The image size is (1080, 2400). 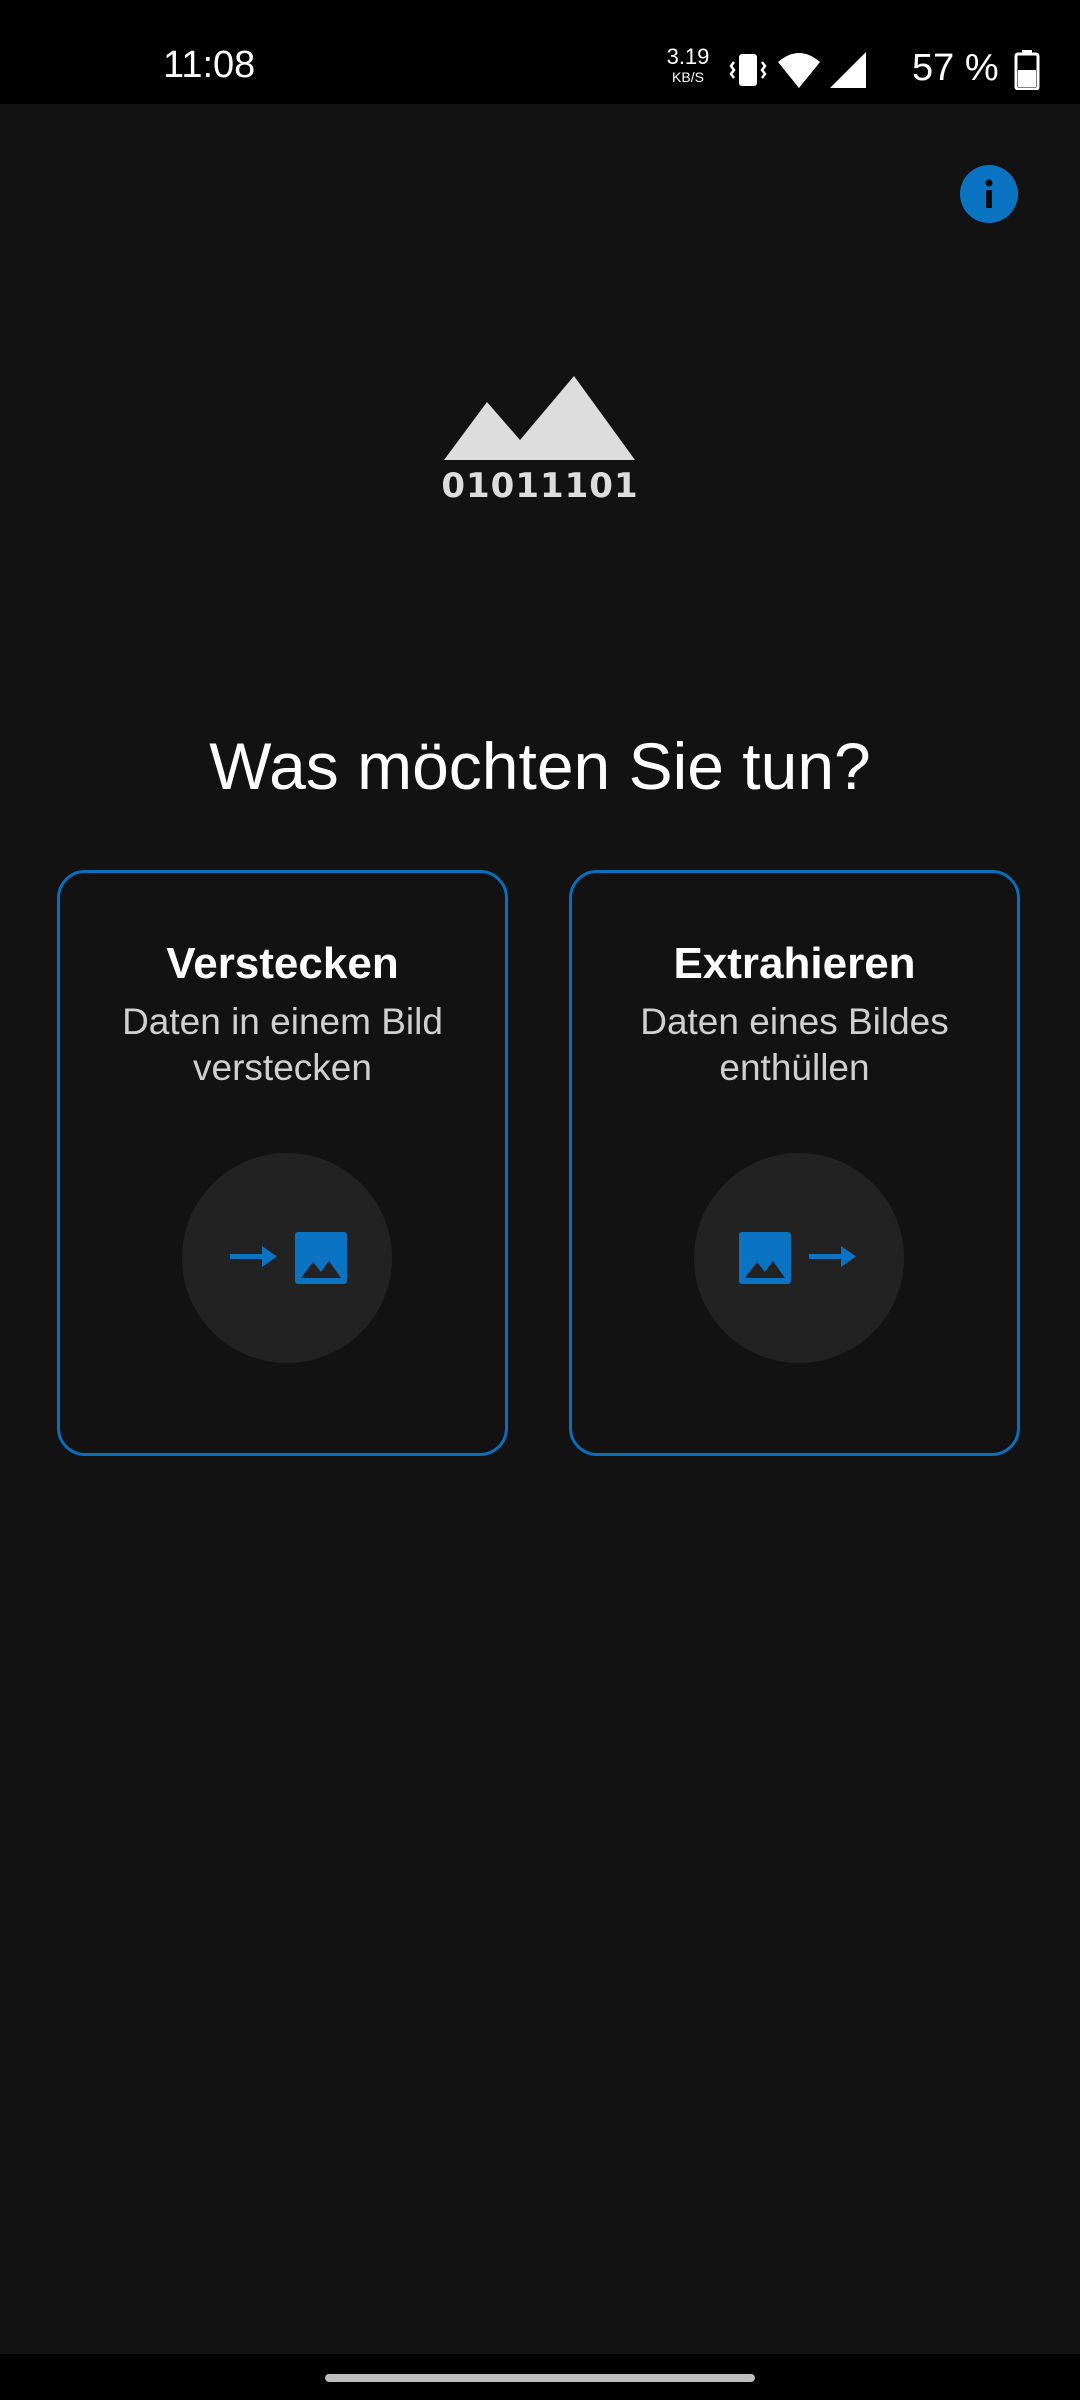 I want to click on network-speed: 3.19 KB/S, so click(x=688, y=64).